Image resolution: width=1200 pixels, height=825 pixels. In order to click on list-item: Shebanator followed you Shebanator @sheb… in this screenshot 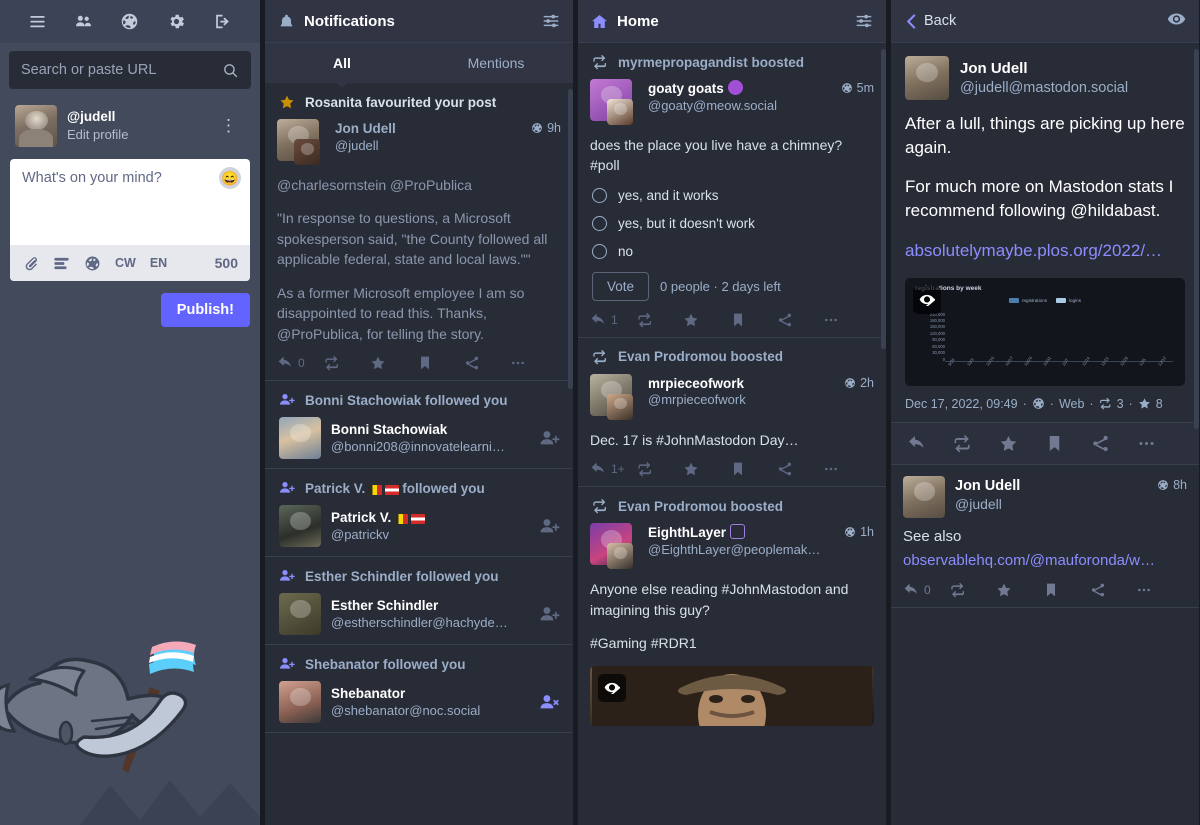, I will do `click(419, 689)`.